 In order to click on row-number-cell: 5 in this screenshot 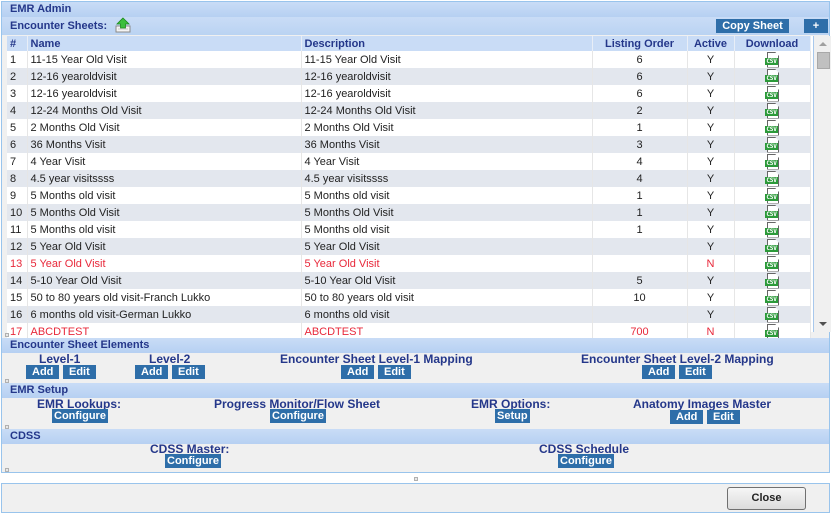, I will do `click(17, 127)`.